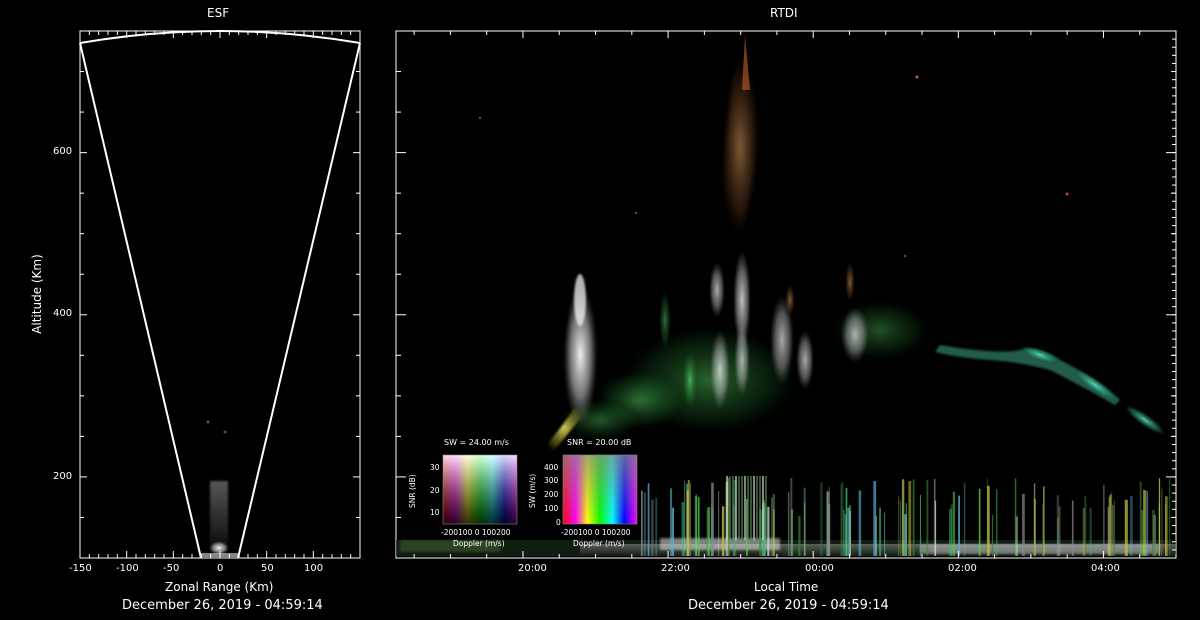 Image resolution: width=1200 pixels, height=620 pixels. I want to click on rtdi-xtick: 02:00, so click(962, 568).